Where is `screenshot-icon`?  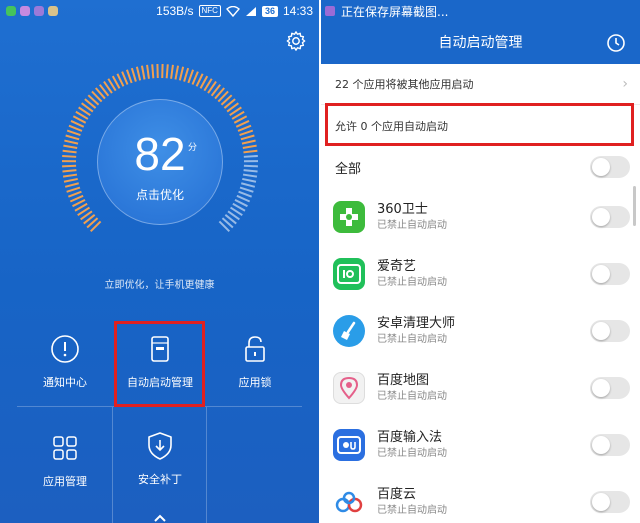
screenshot-icon is located at coordinates (330, 11).